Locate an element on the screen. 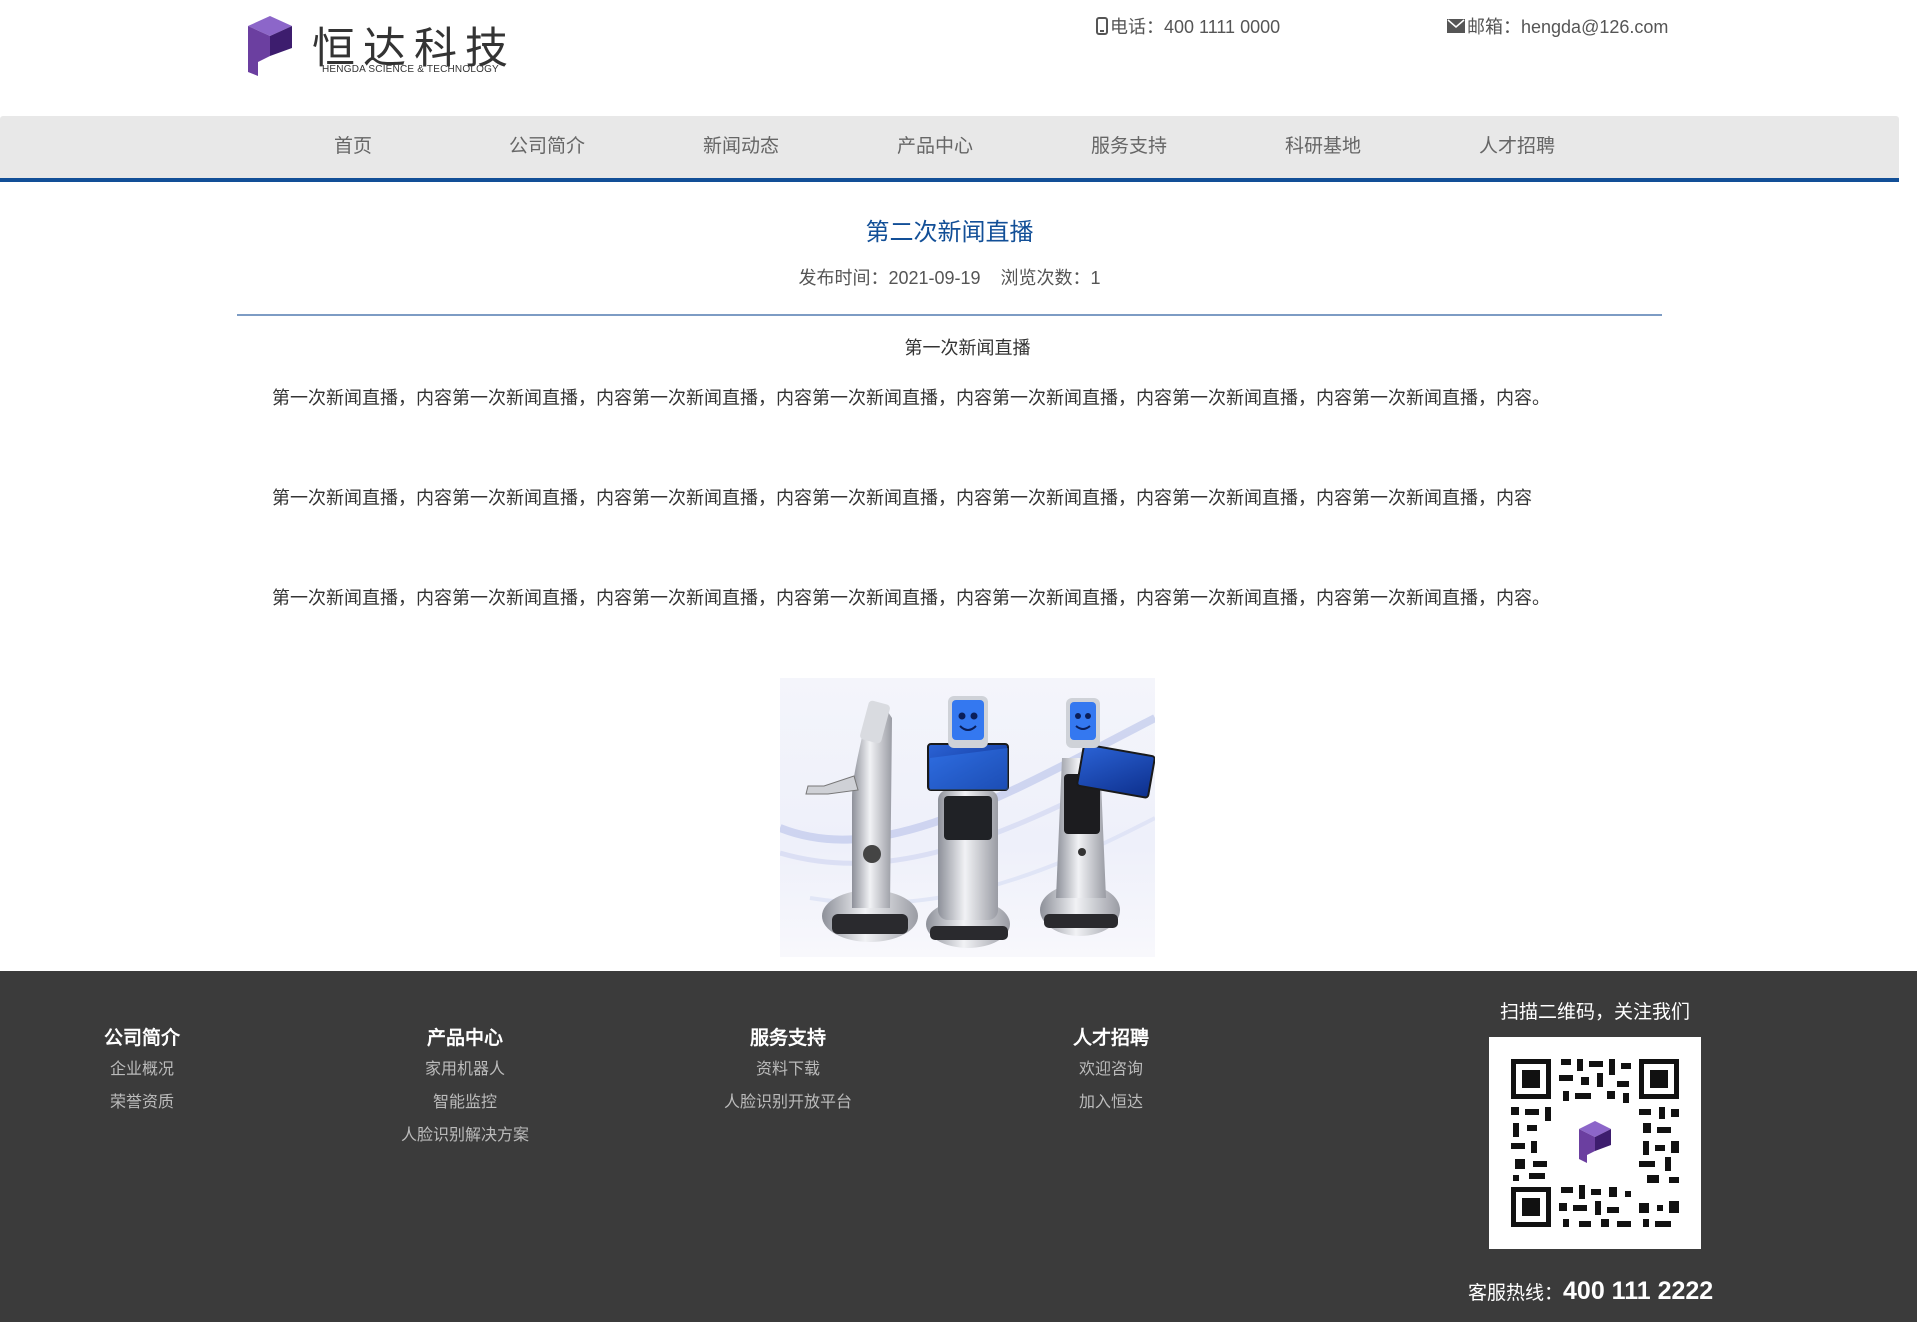  email-text: 邮箱：hengda@126.com is located at coordinates (1568, 27).